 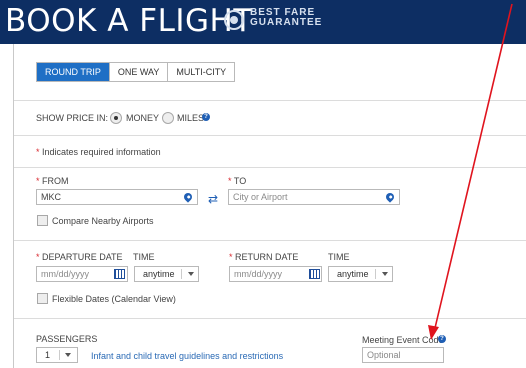 I want to click on departure-time-select: anytime, so click(x=166, y=274).